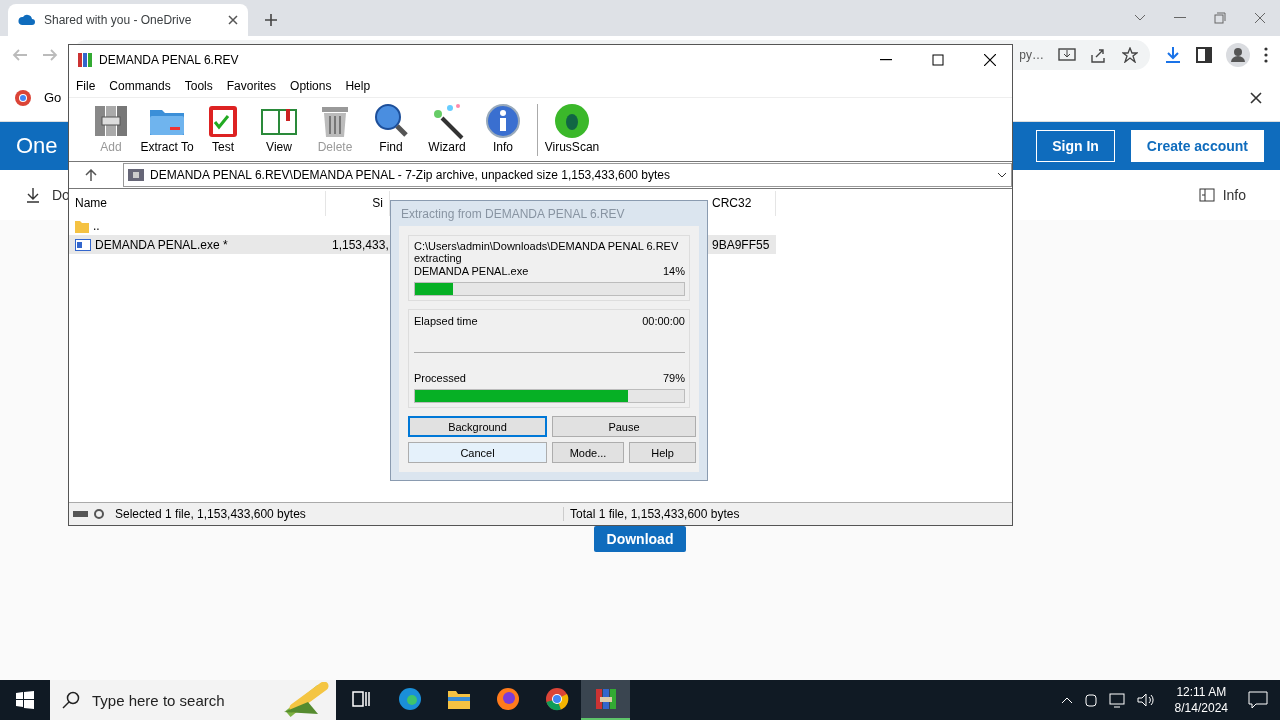 This screenshot has width=1280, height=720. I want to click on toolbar-button: Wizard, so click(447, 126).